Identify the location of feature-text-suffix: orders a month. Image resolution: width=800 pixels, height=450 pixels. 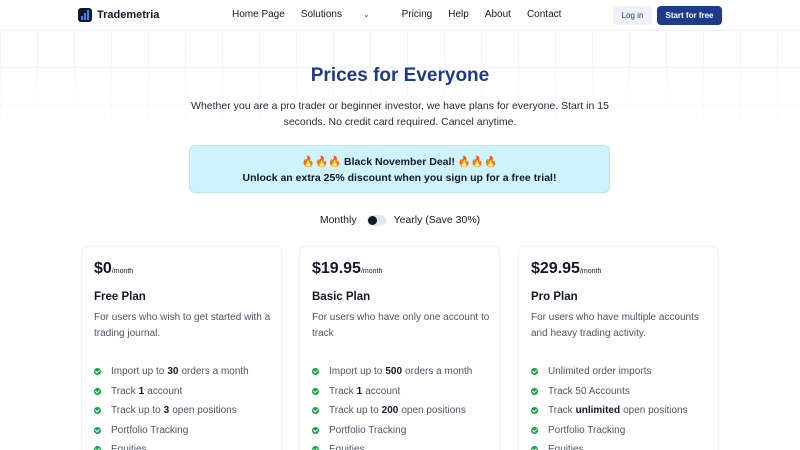
(439, 372).